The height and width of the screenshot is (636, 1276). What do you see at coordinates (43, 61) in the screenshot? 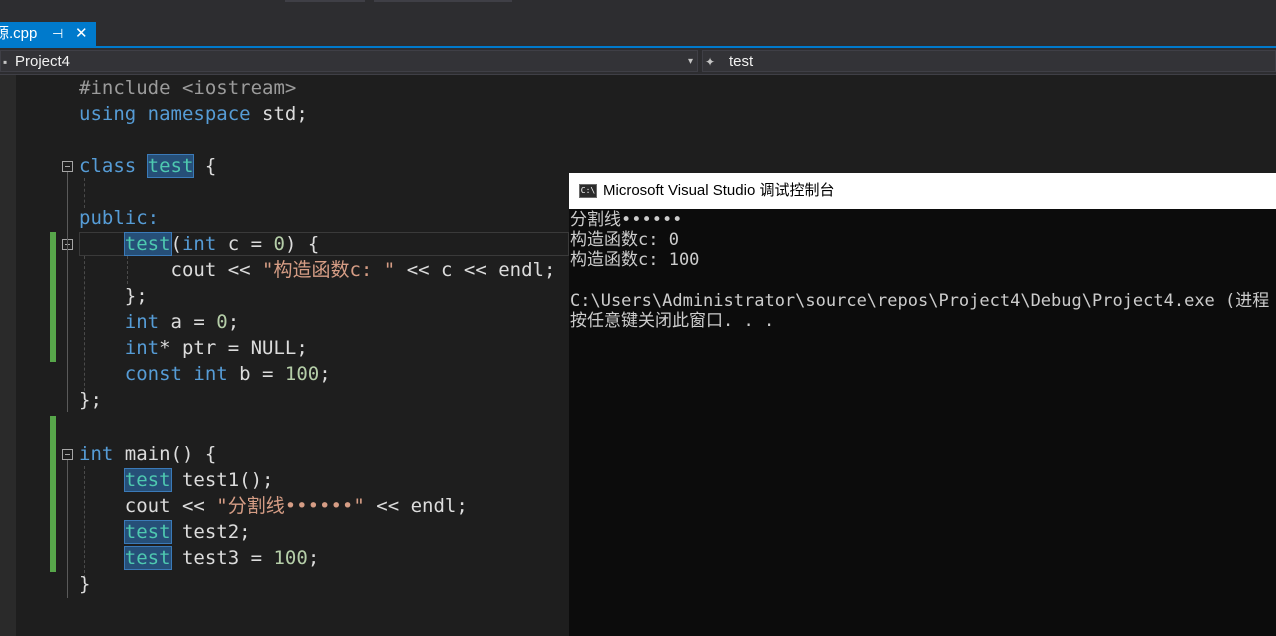
I see `project-dropdown-label: Project4` at bounding box center [43, 61].